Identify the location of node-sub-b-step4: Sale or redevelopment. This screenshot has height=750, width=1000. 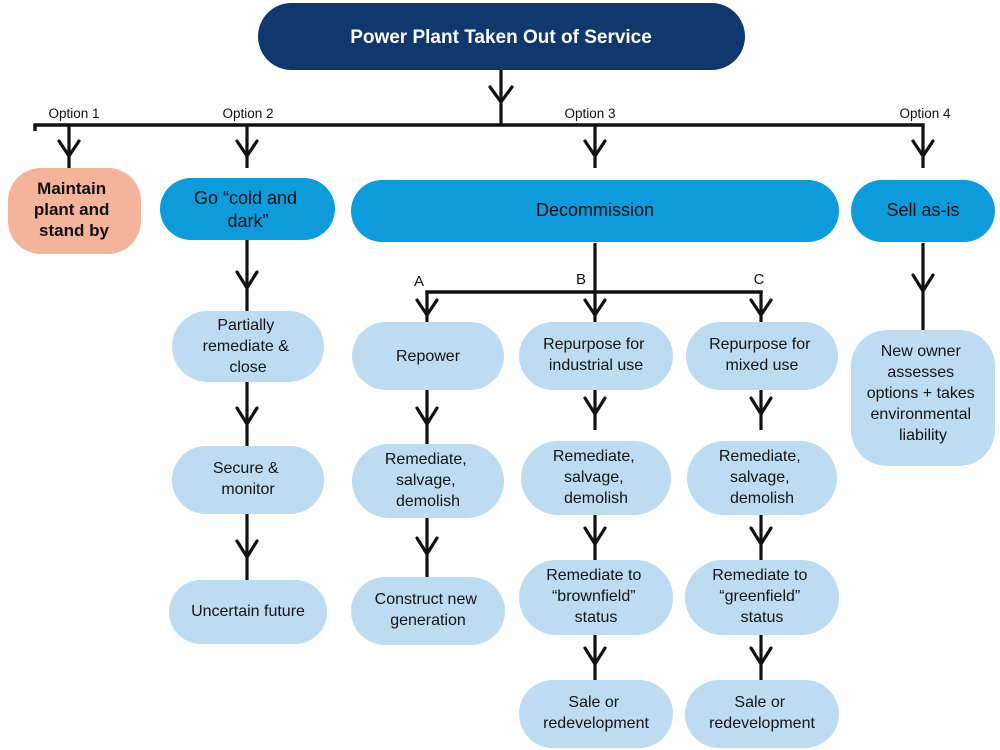
(596, 714).